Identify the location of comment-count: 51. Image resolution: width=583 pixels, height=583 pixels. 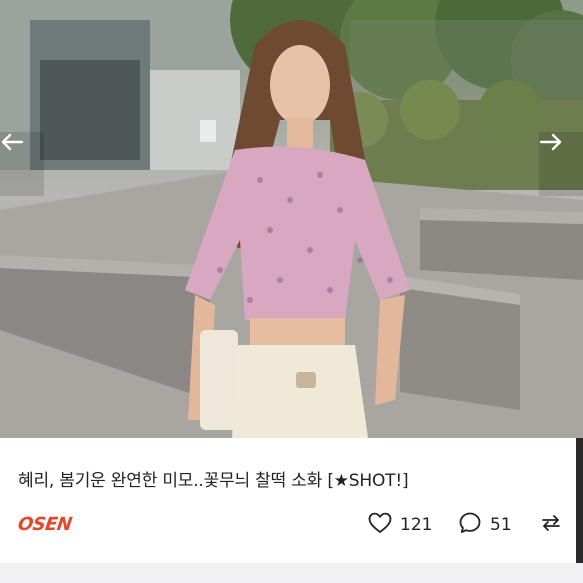
(501, 525).